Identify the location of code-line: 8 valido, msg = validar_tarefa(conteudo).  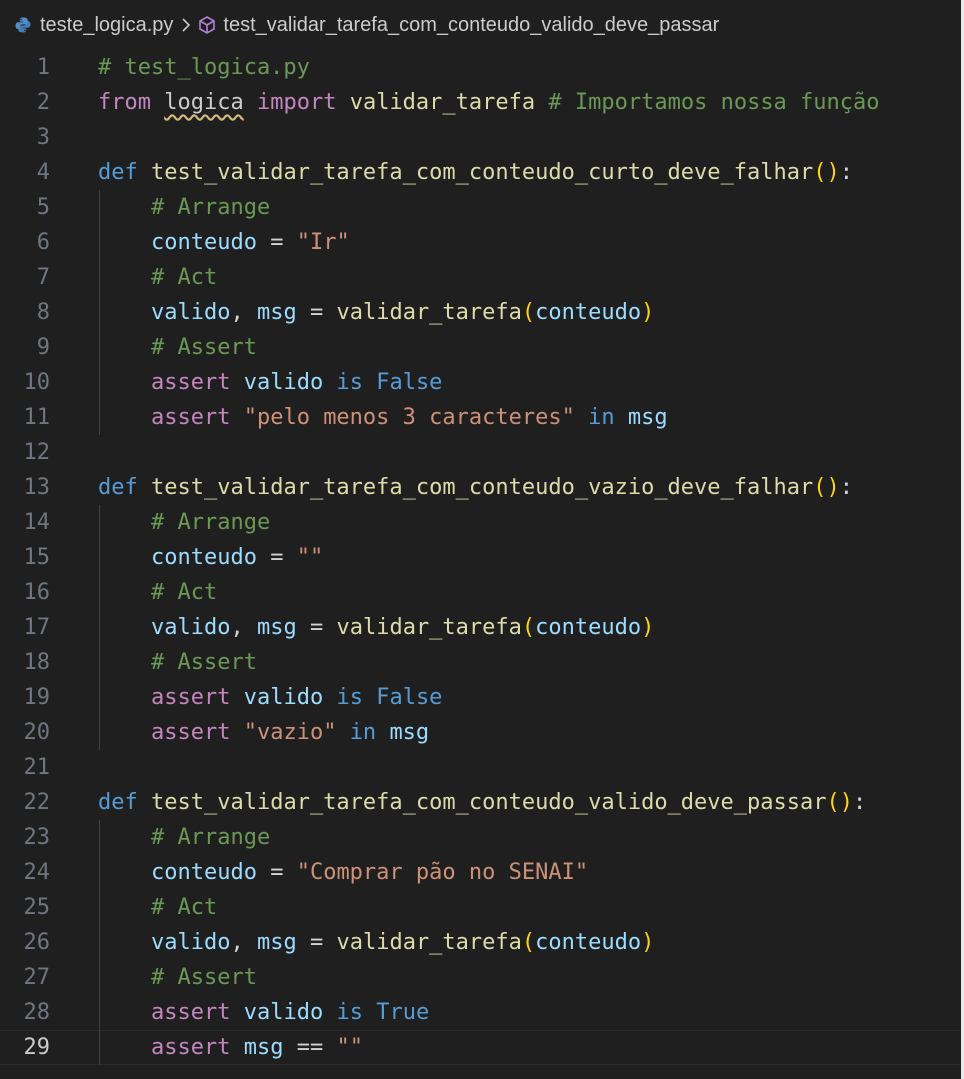
(480, 312).